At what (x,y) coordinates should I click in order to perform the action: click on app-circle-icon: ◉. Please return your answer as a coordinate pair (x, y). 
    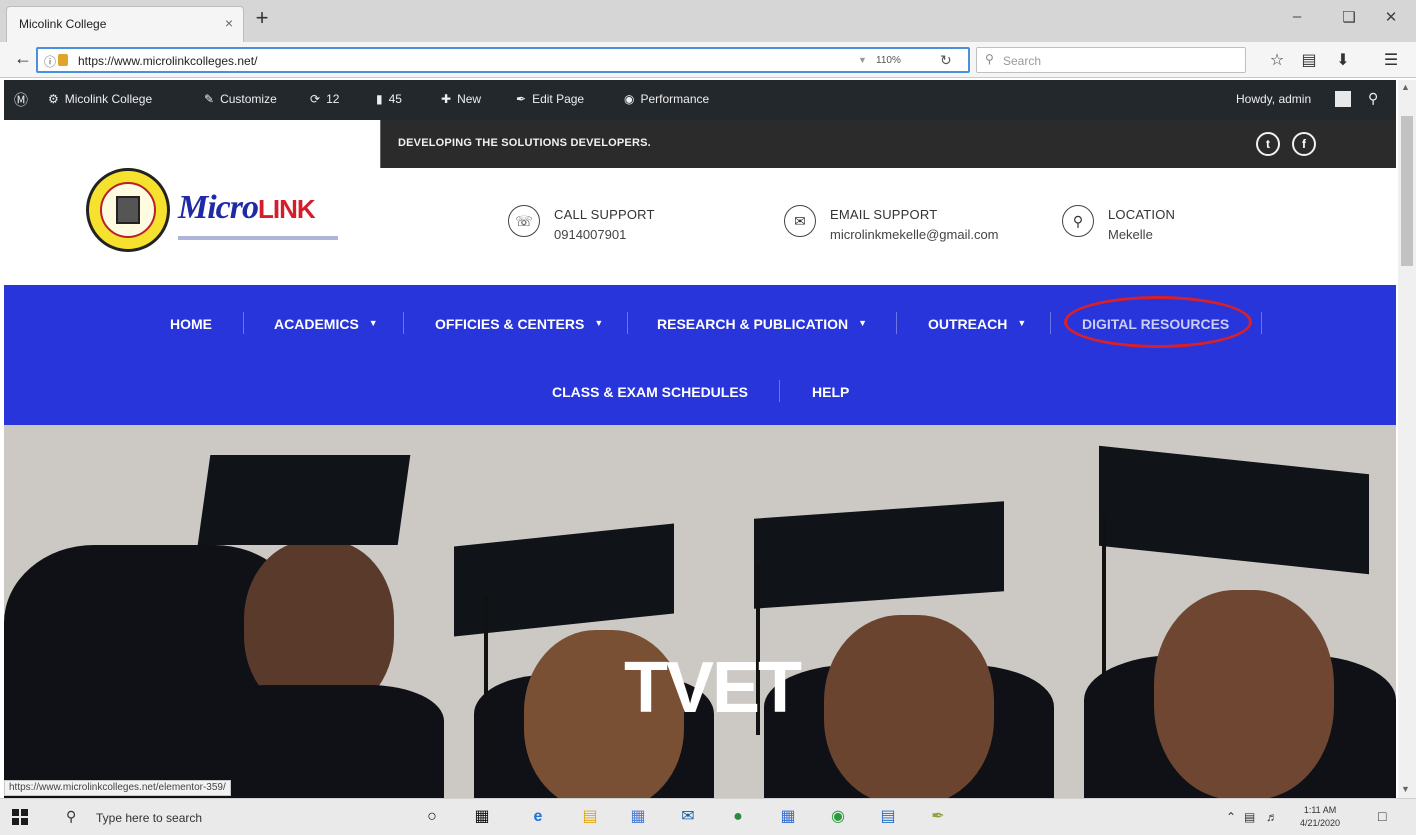
    Looking at the image, I should click on (838, 817).